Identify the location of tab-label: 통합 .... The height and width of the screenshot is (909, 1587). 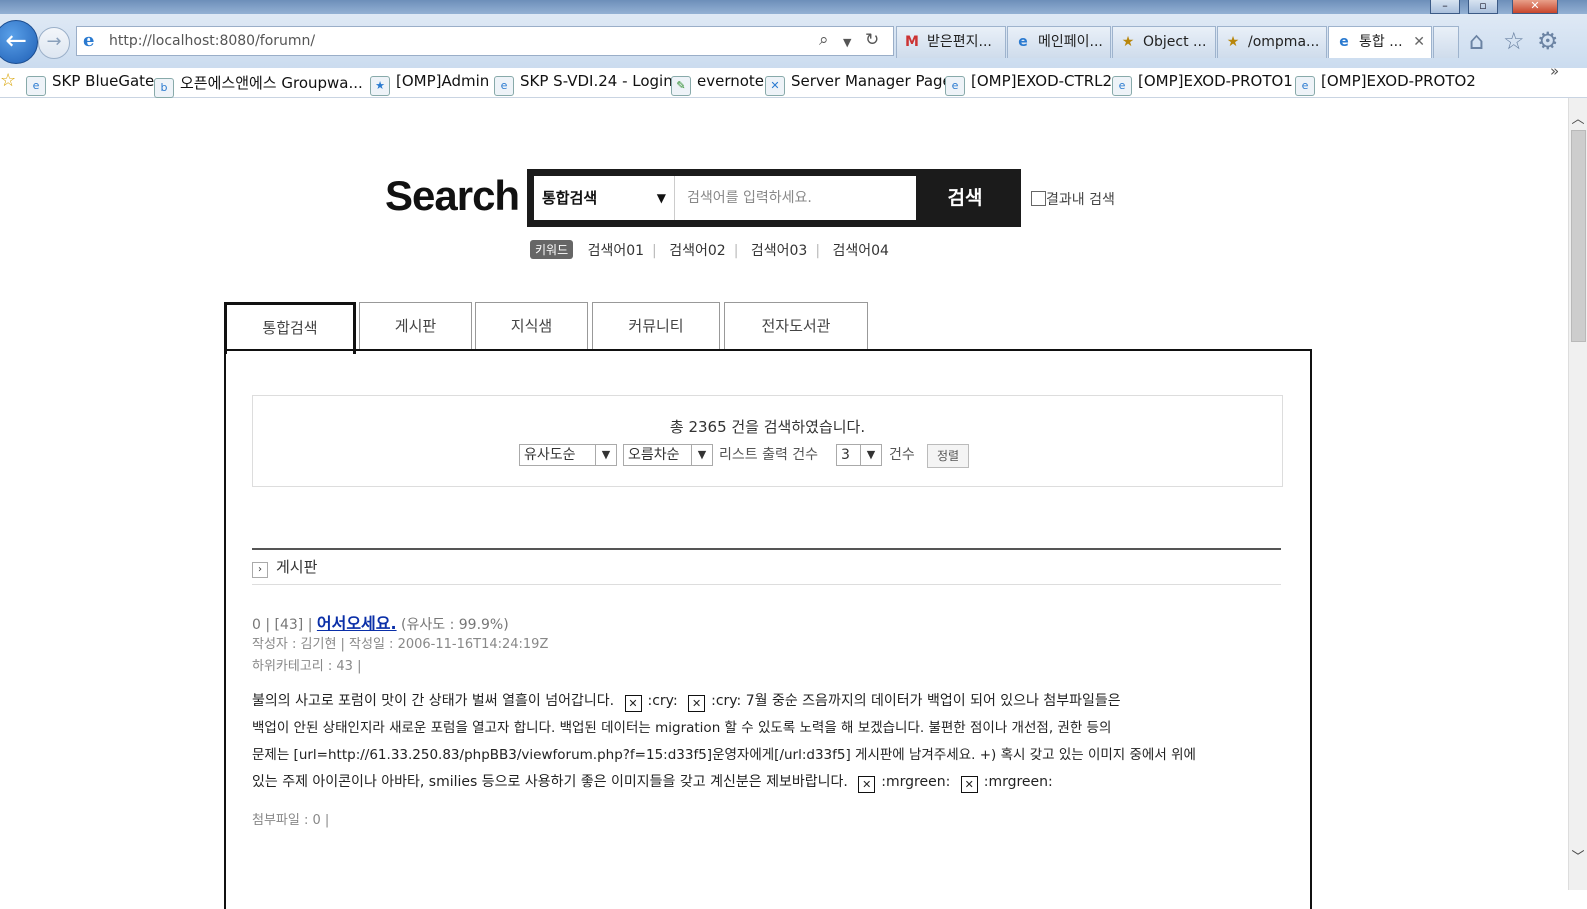
(1381, 42).